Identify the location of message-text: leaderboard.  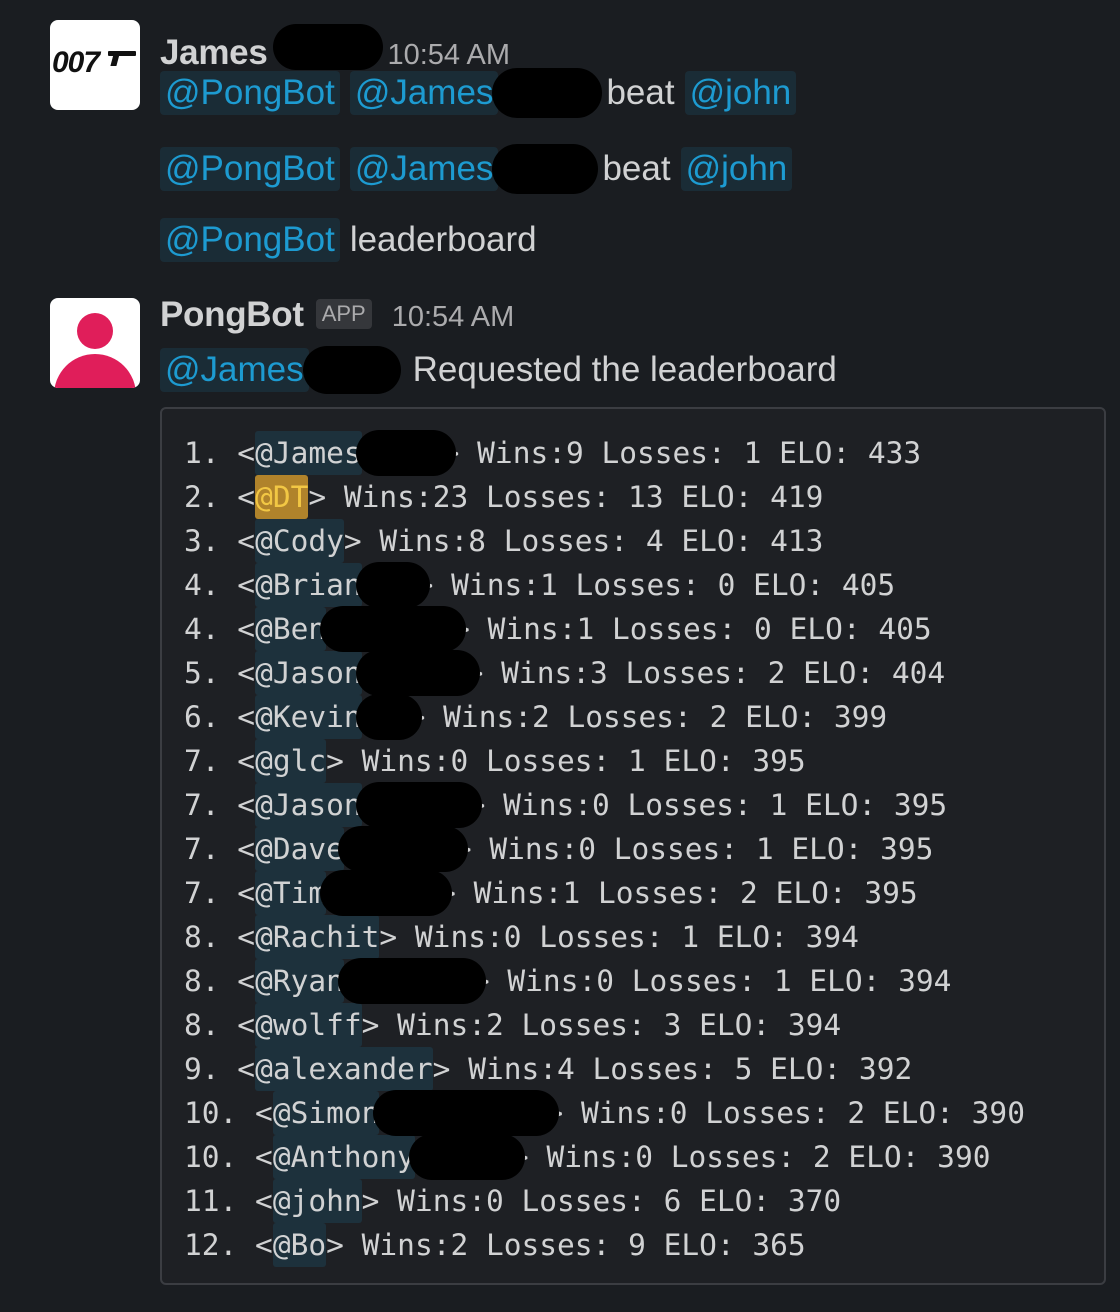
(443, 239).